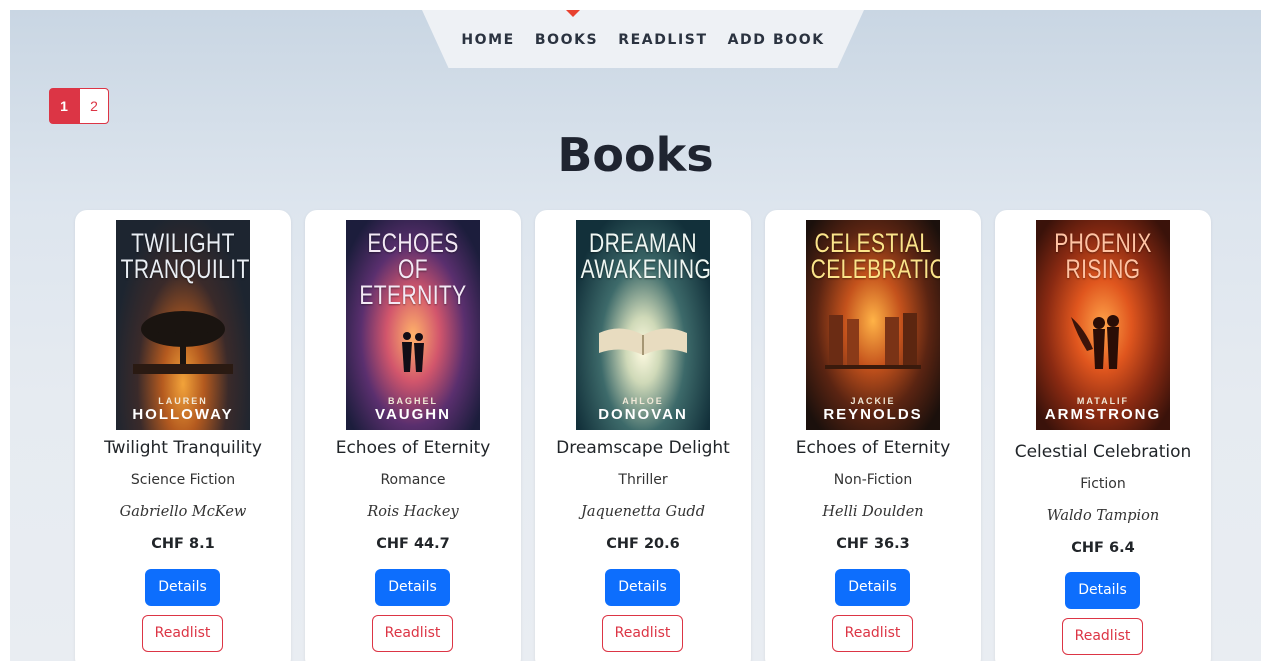 Image resolution: width=1261 pixels, height=661 pixels. I want to click on page-button-2: 2, so click(94, 106).